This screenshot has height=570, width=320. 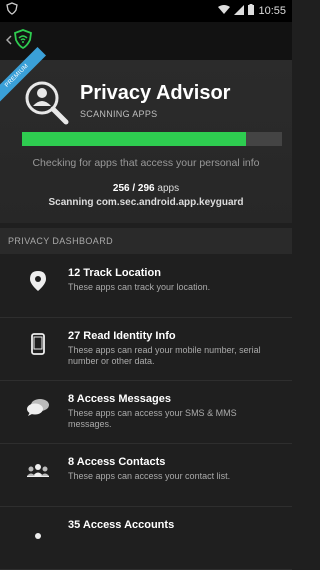 What do you see at coordinates (38, 344) in the screenshot?
I see `phone-icon` at bounding box center [38, 344].